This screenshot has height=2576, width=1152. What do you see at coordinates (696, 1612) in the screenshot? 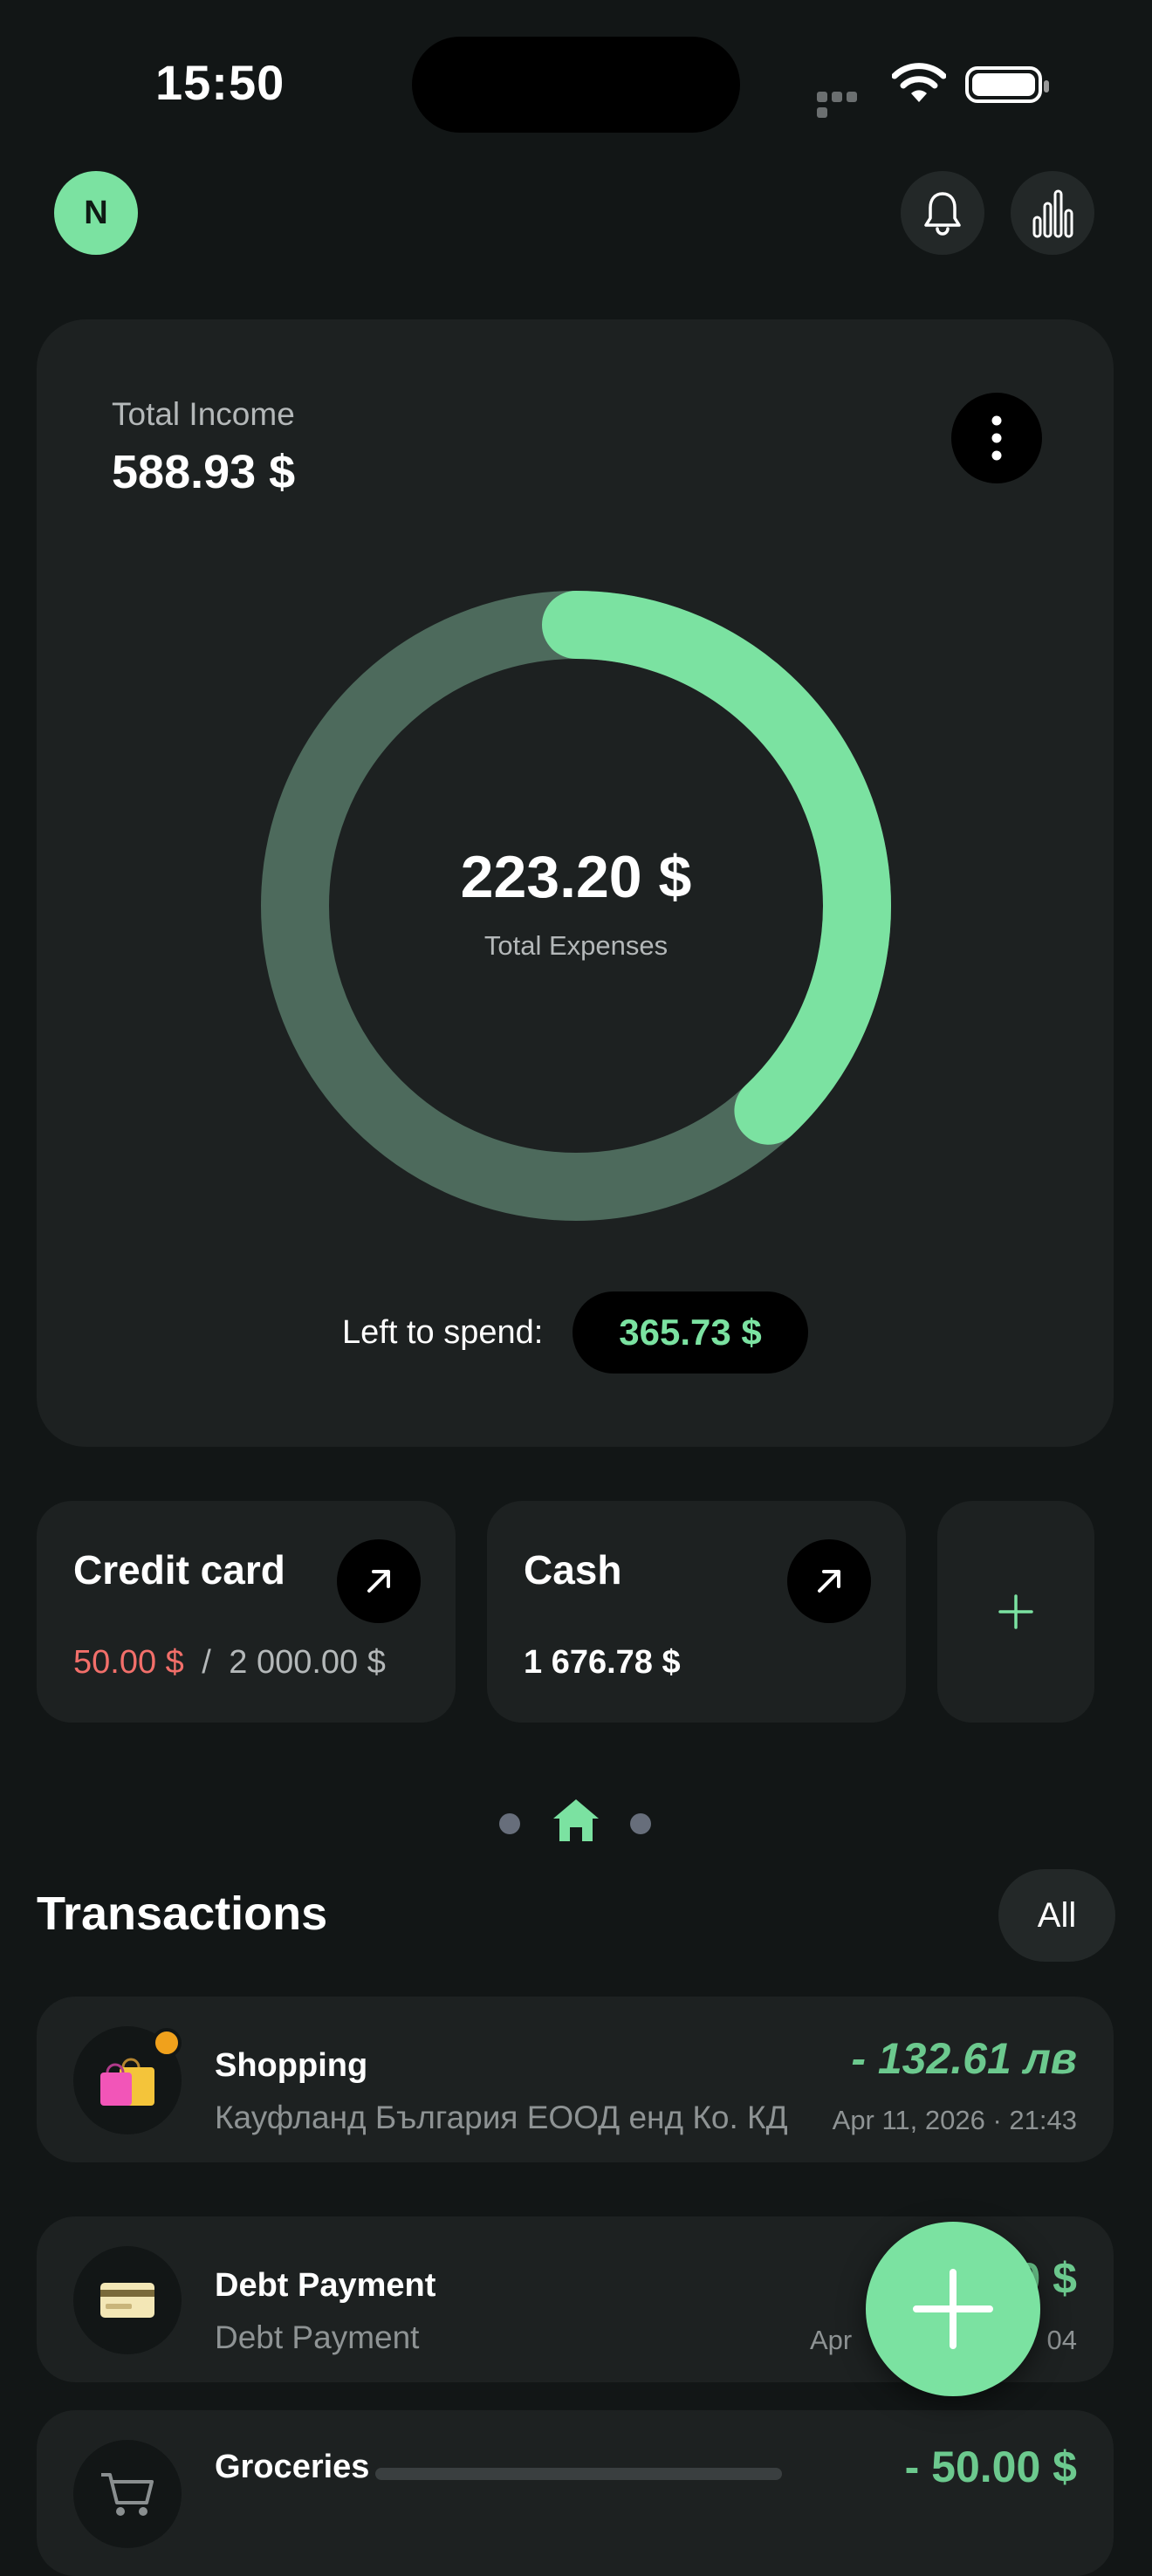
I see `account-card-cash: Cash 1 676.78 $` at bounding box center [696, 1612].